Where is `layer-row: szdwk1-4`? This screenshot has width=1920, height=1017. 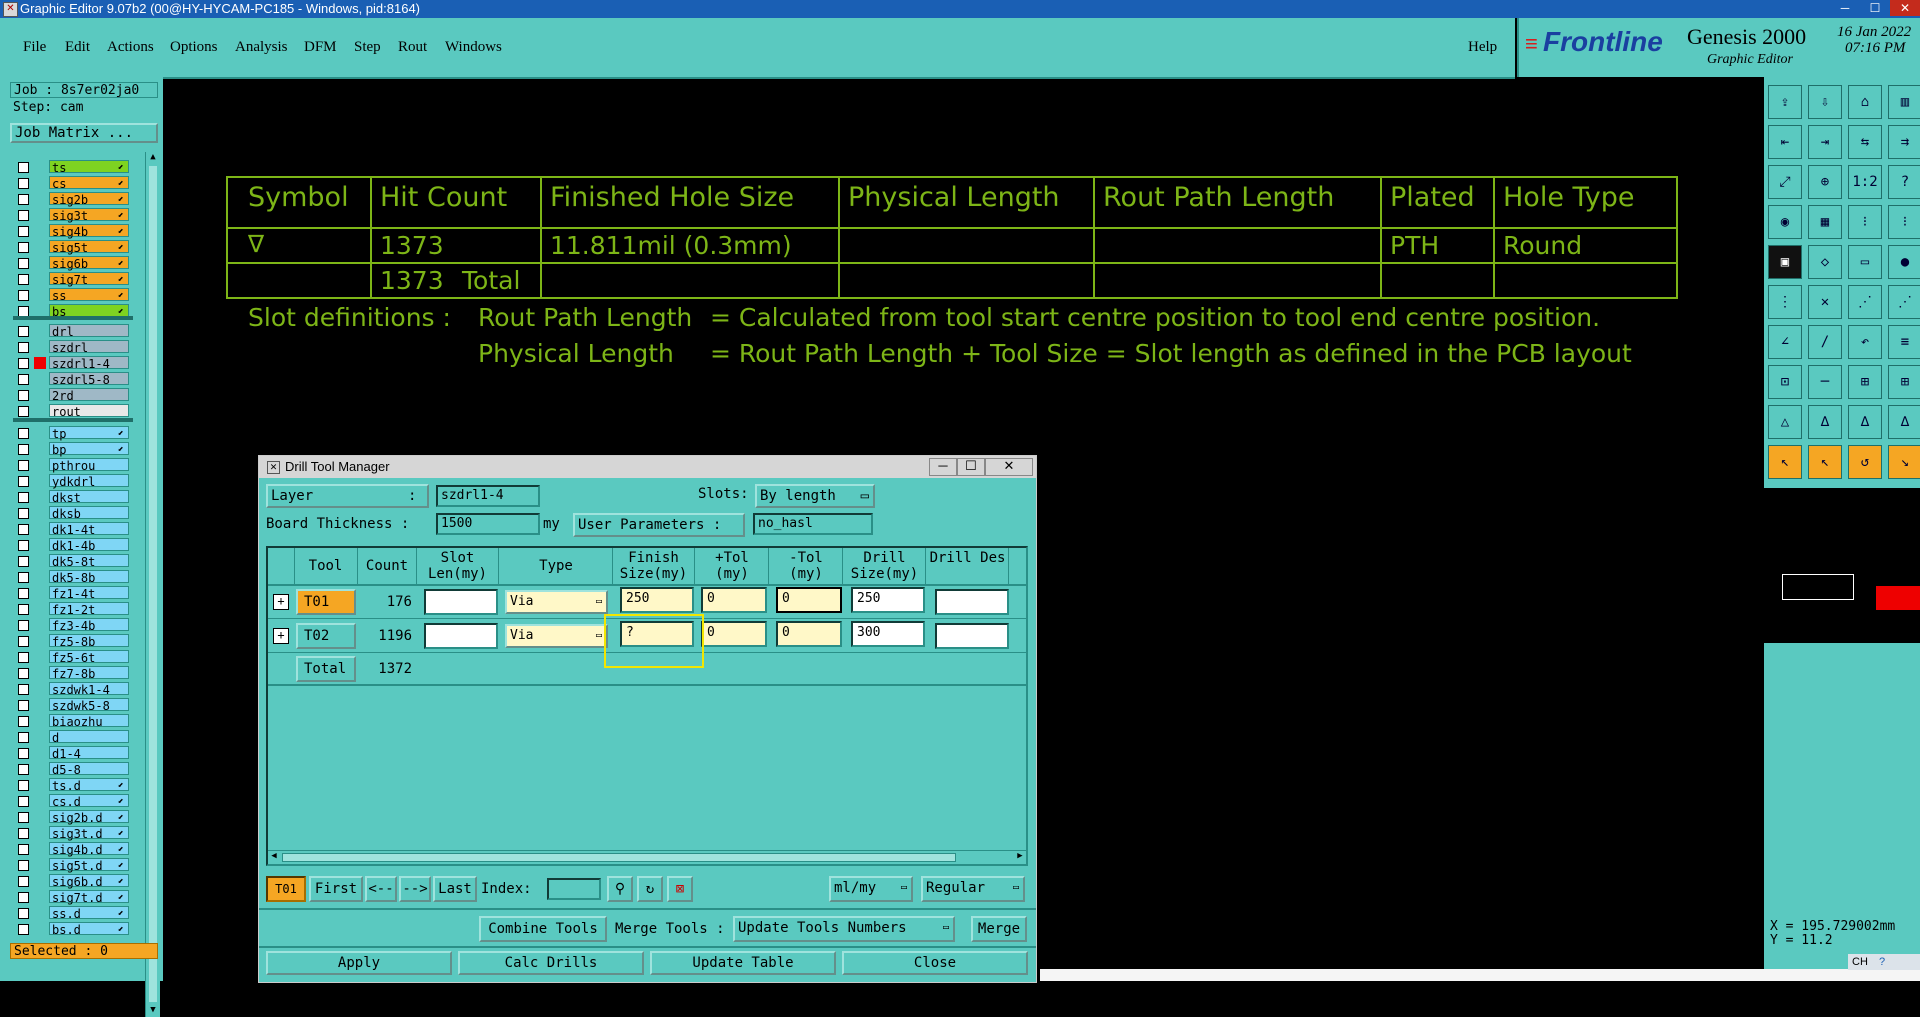
layer-row: szdwk1-4 is located at coordinates (75, 689).